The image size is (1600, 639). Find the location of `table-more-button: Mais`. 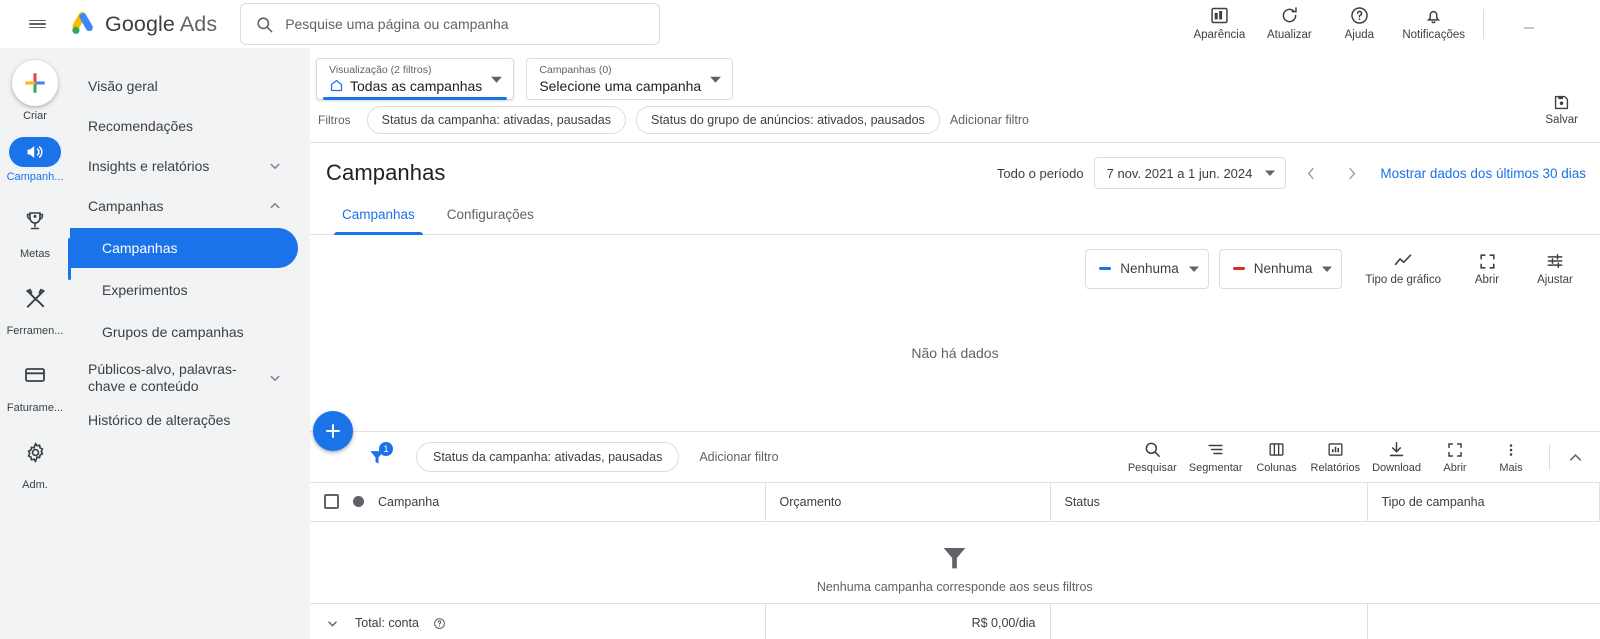

table-more-button: Mais is located at coordinates (1511, 457).